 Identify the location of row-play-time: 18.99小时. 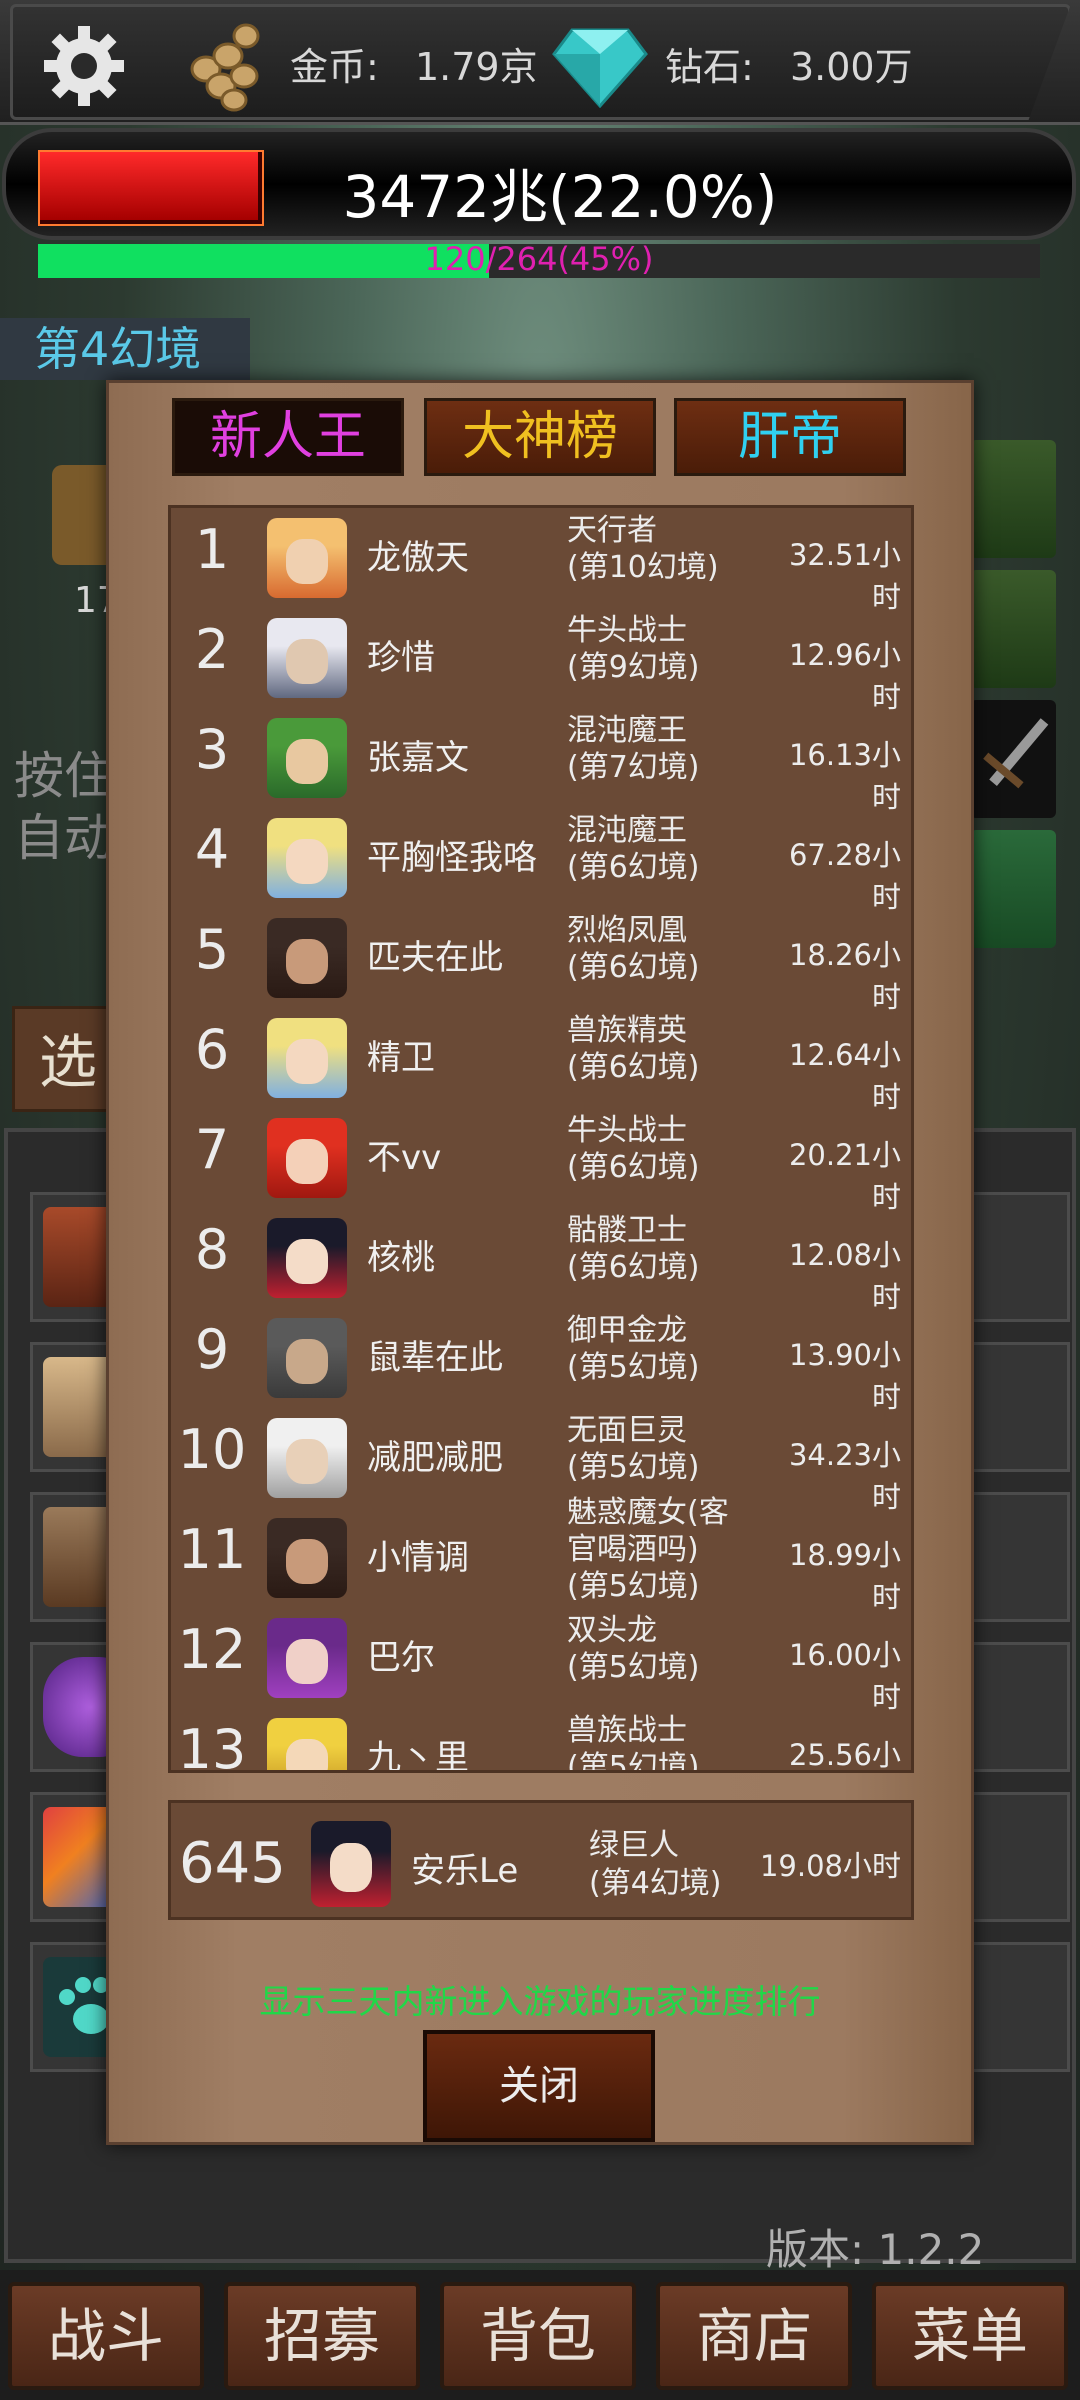
(844, 1576).